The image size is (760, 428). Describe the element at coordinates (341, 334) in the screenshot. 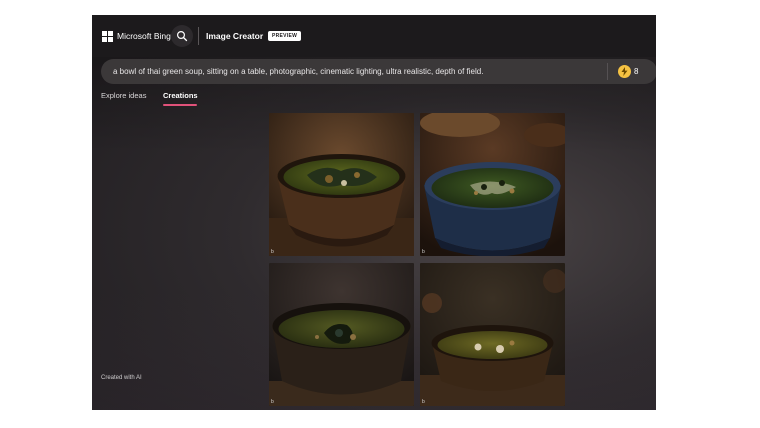

I see `generated-image-3: b` at that location.